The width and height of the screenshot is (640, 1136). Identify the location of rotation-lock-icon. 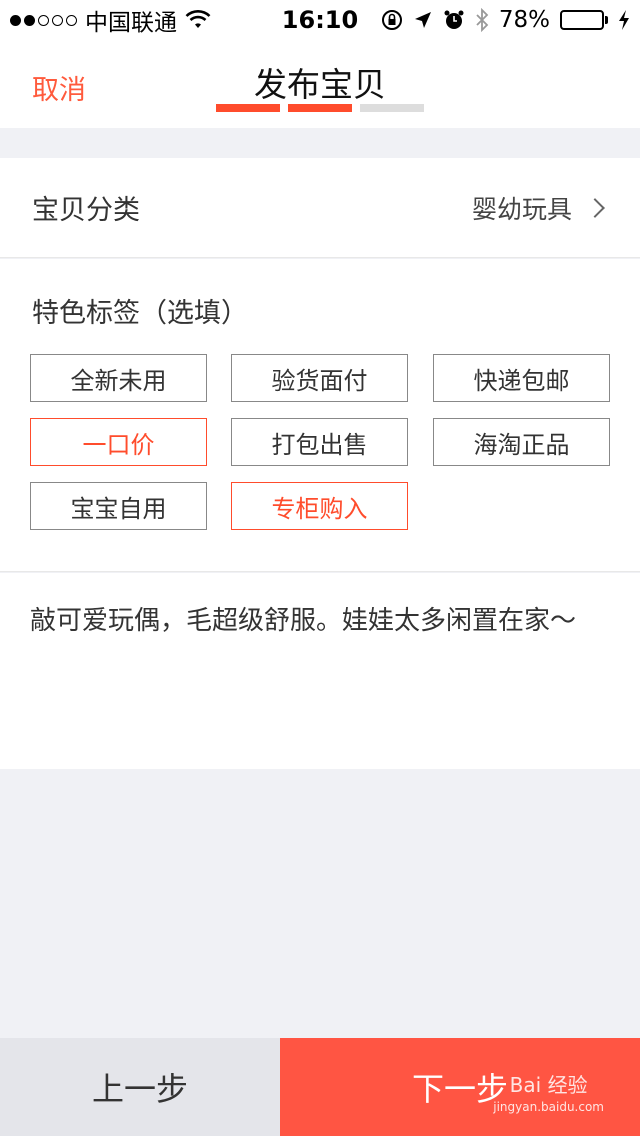
(391, 20).